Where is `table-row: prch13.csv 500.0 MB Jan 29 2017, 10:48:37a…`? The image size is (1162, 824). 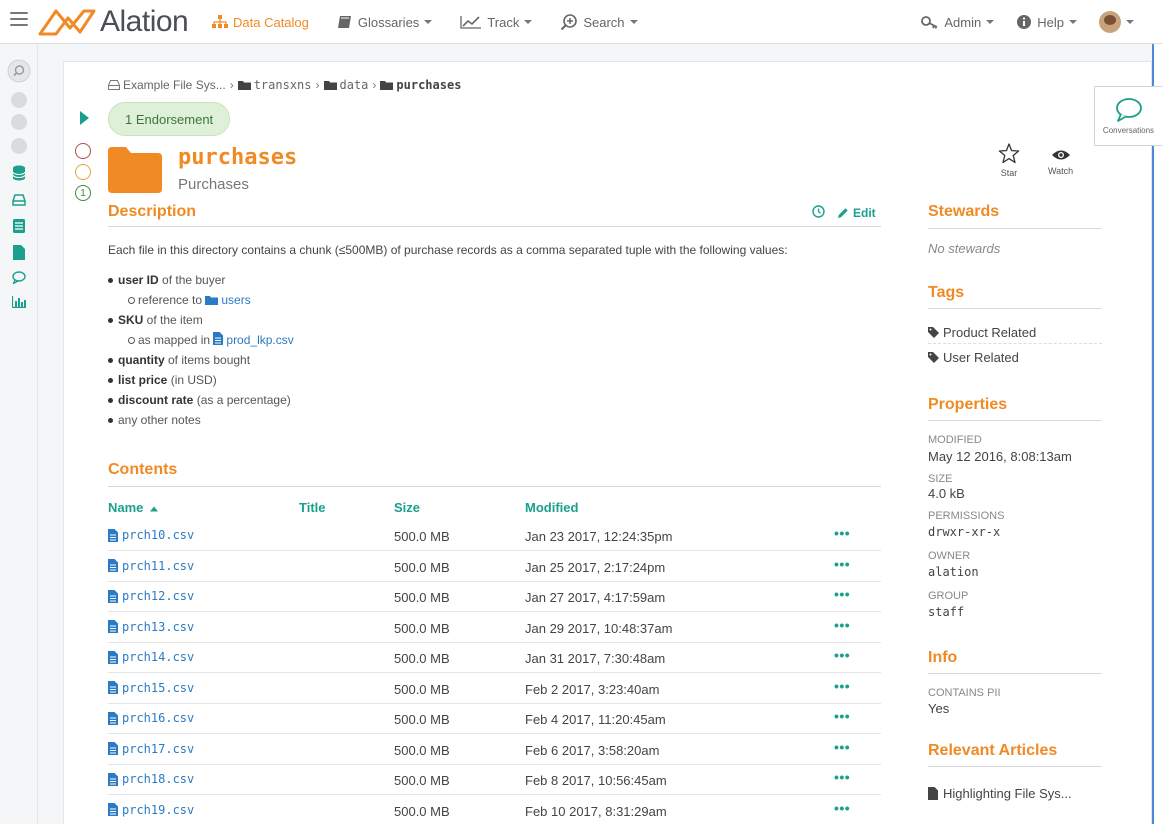
table-row: prch13.csv 500.0 MB Jan 29 2017, 10:48:37a… is located at coordinates (494, 628).